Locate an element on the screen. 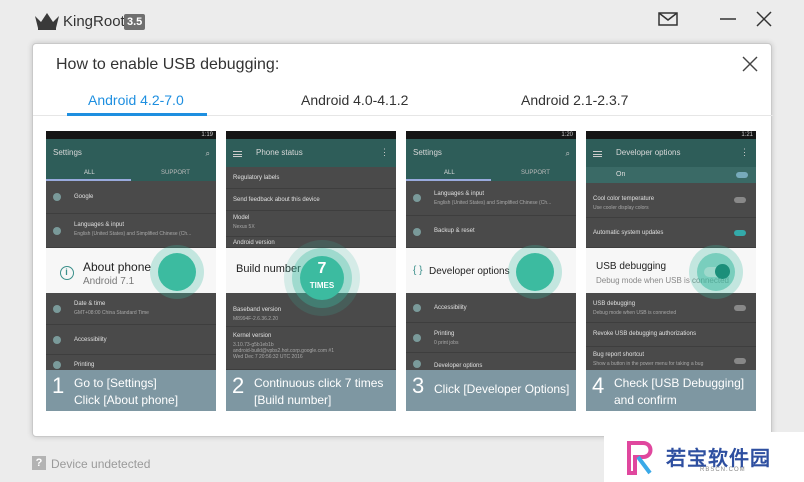 The image size is (804, 482). list-item: Printing 0 print jobs is located at coordinates (491, 338).